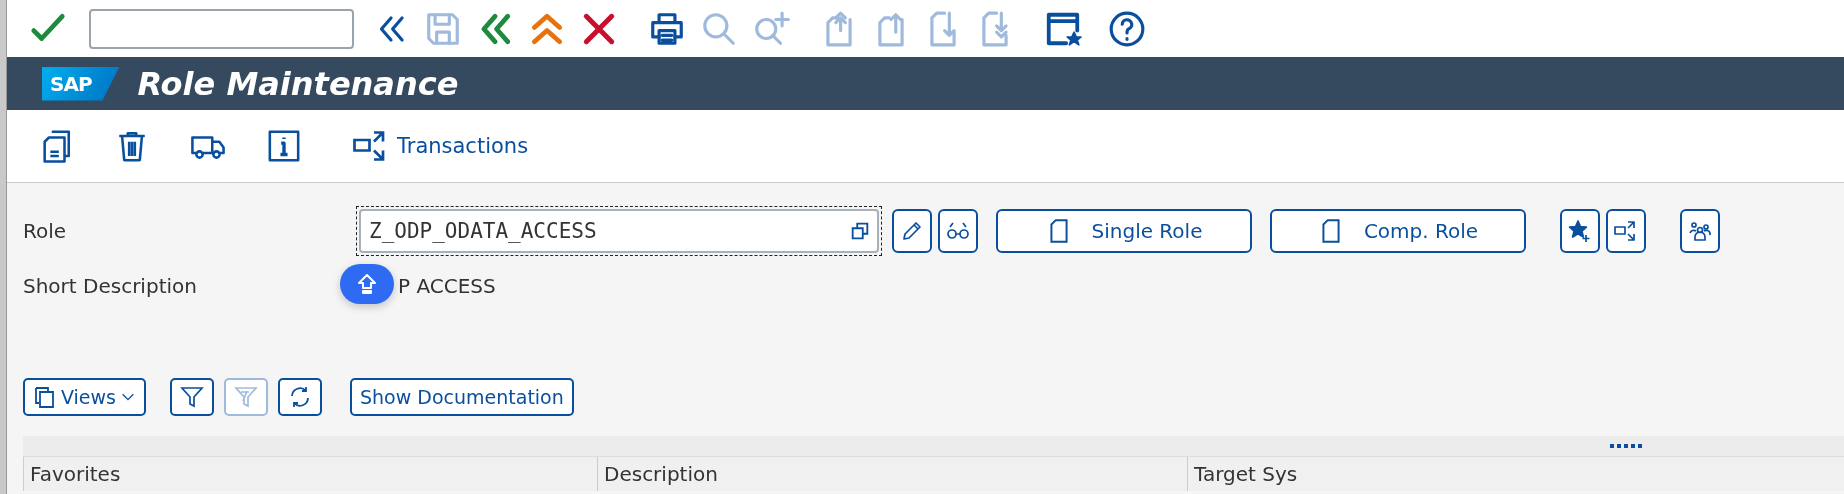 The image size is (1844, 494). I want to click on value-help-icon, so click(860, 231).